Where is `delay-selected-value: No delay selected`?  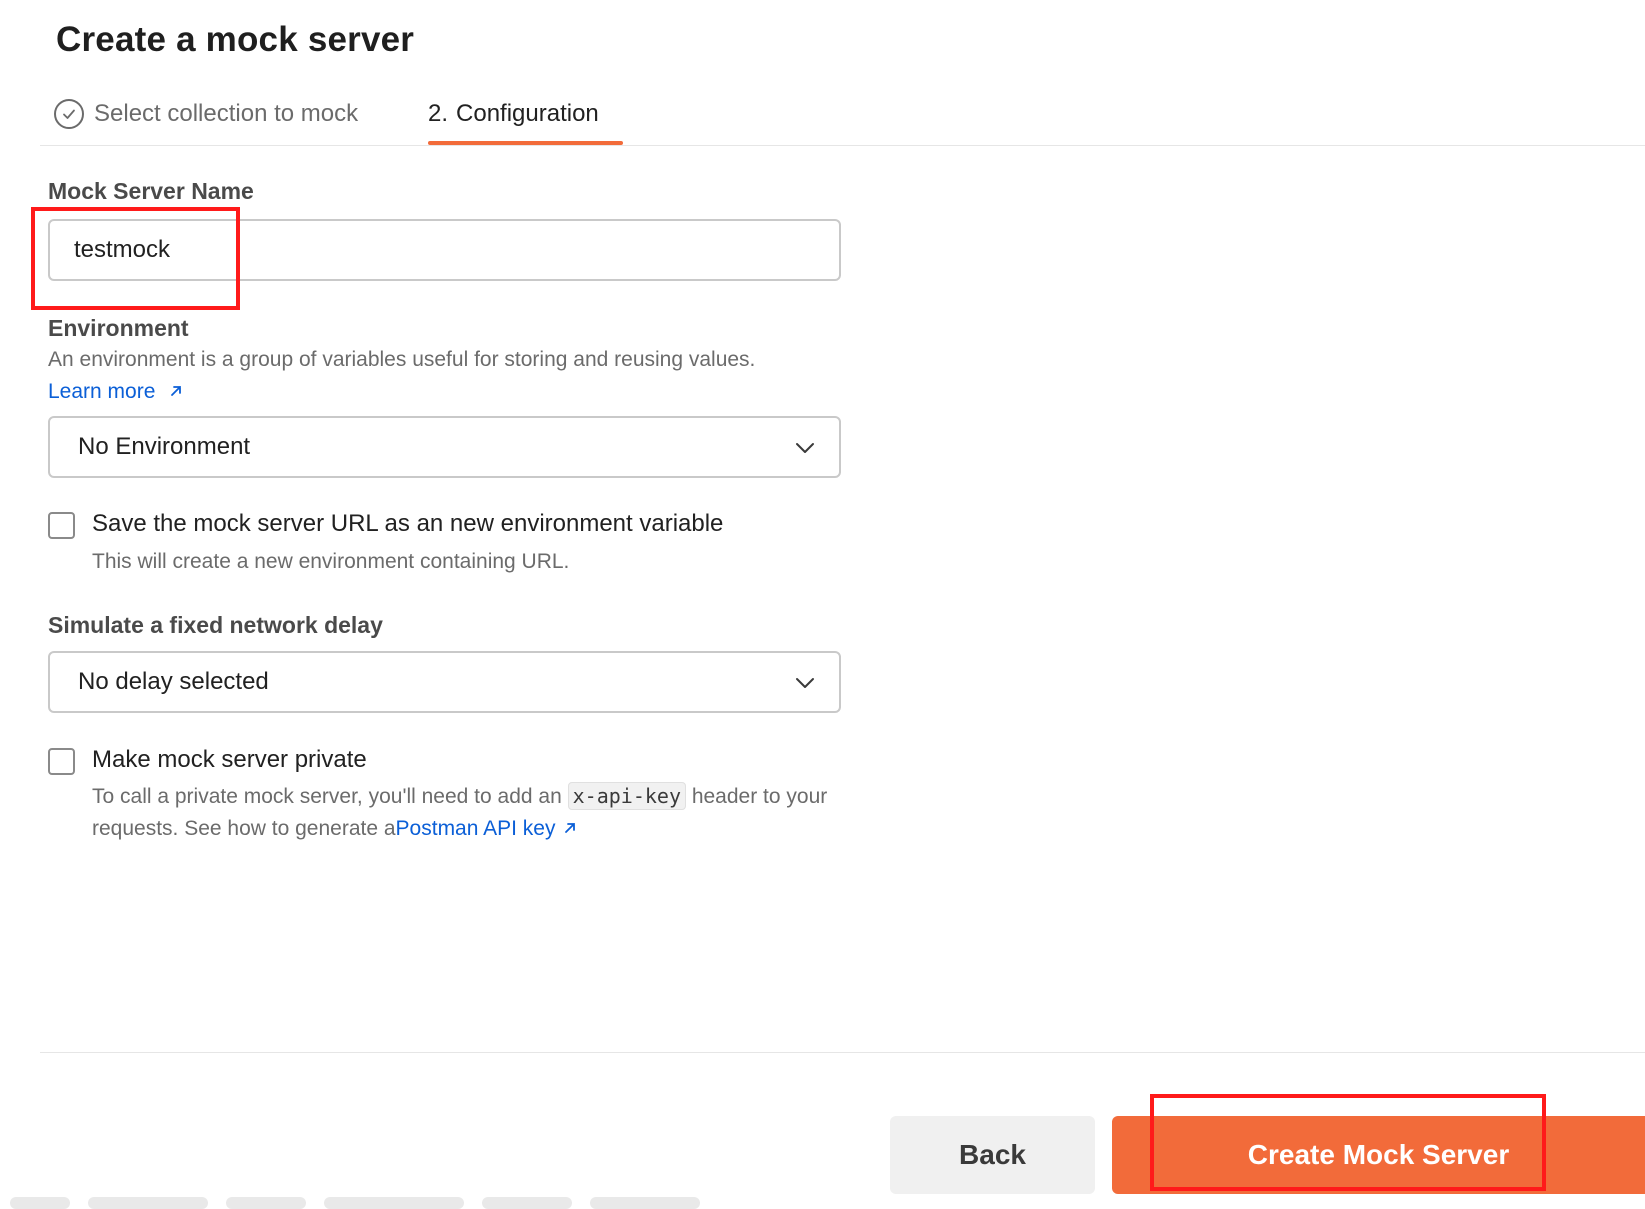 delay-selected-value: No delay selected is located at coordinates (173, 681).